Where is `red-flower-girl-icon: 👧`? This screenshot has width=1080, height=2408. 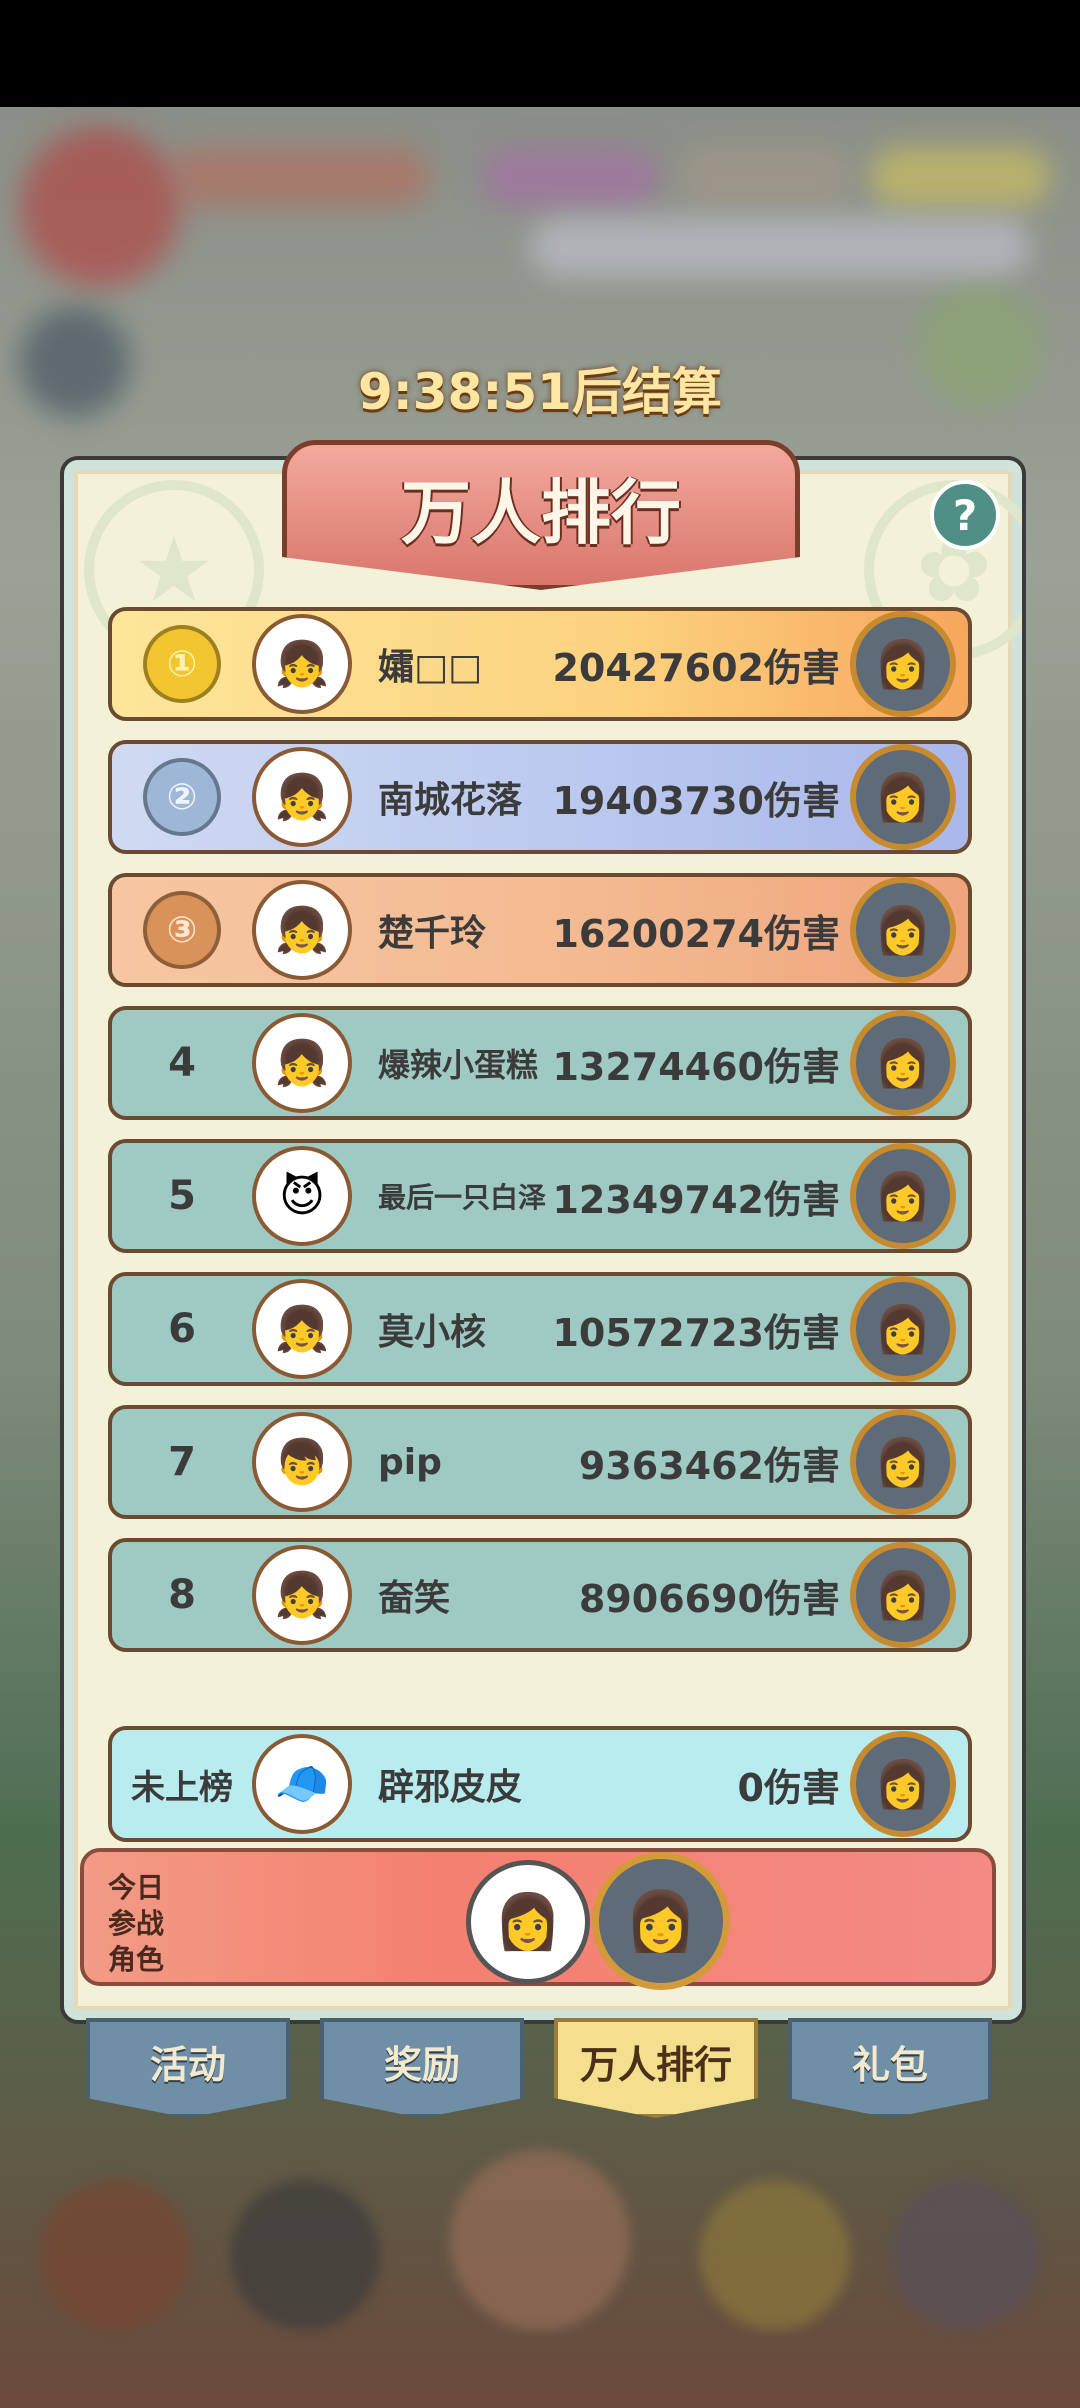
red-flower-girl-icon: 👧 is located at coordinates (302, 1595).